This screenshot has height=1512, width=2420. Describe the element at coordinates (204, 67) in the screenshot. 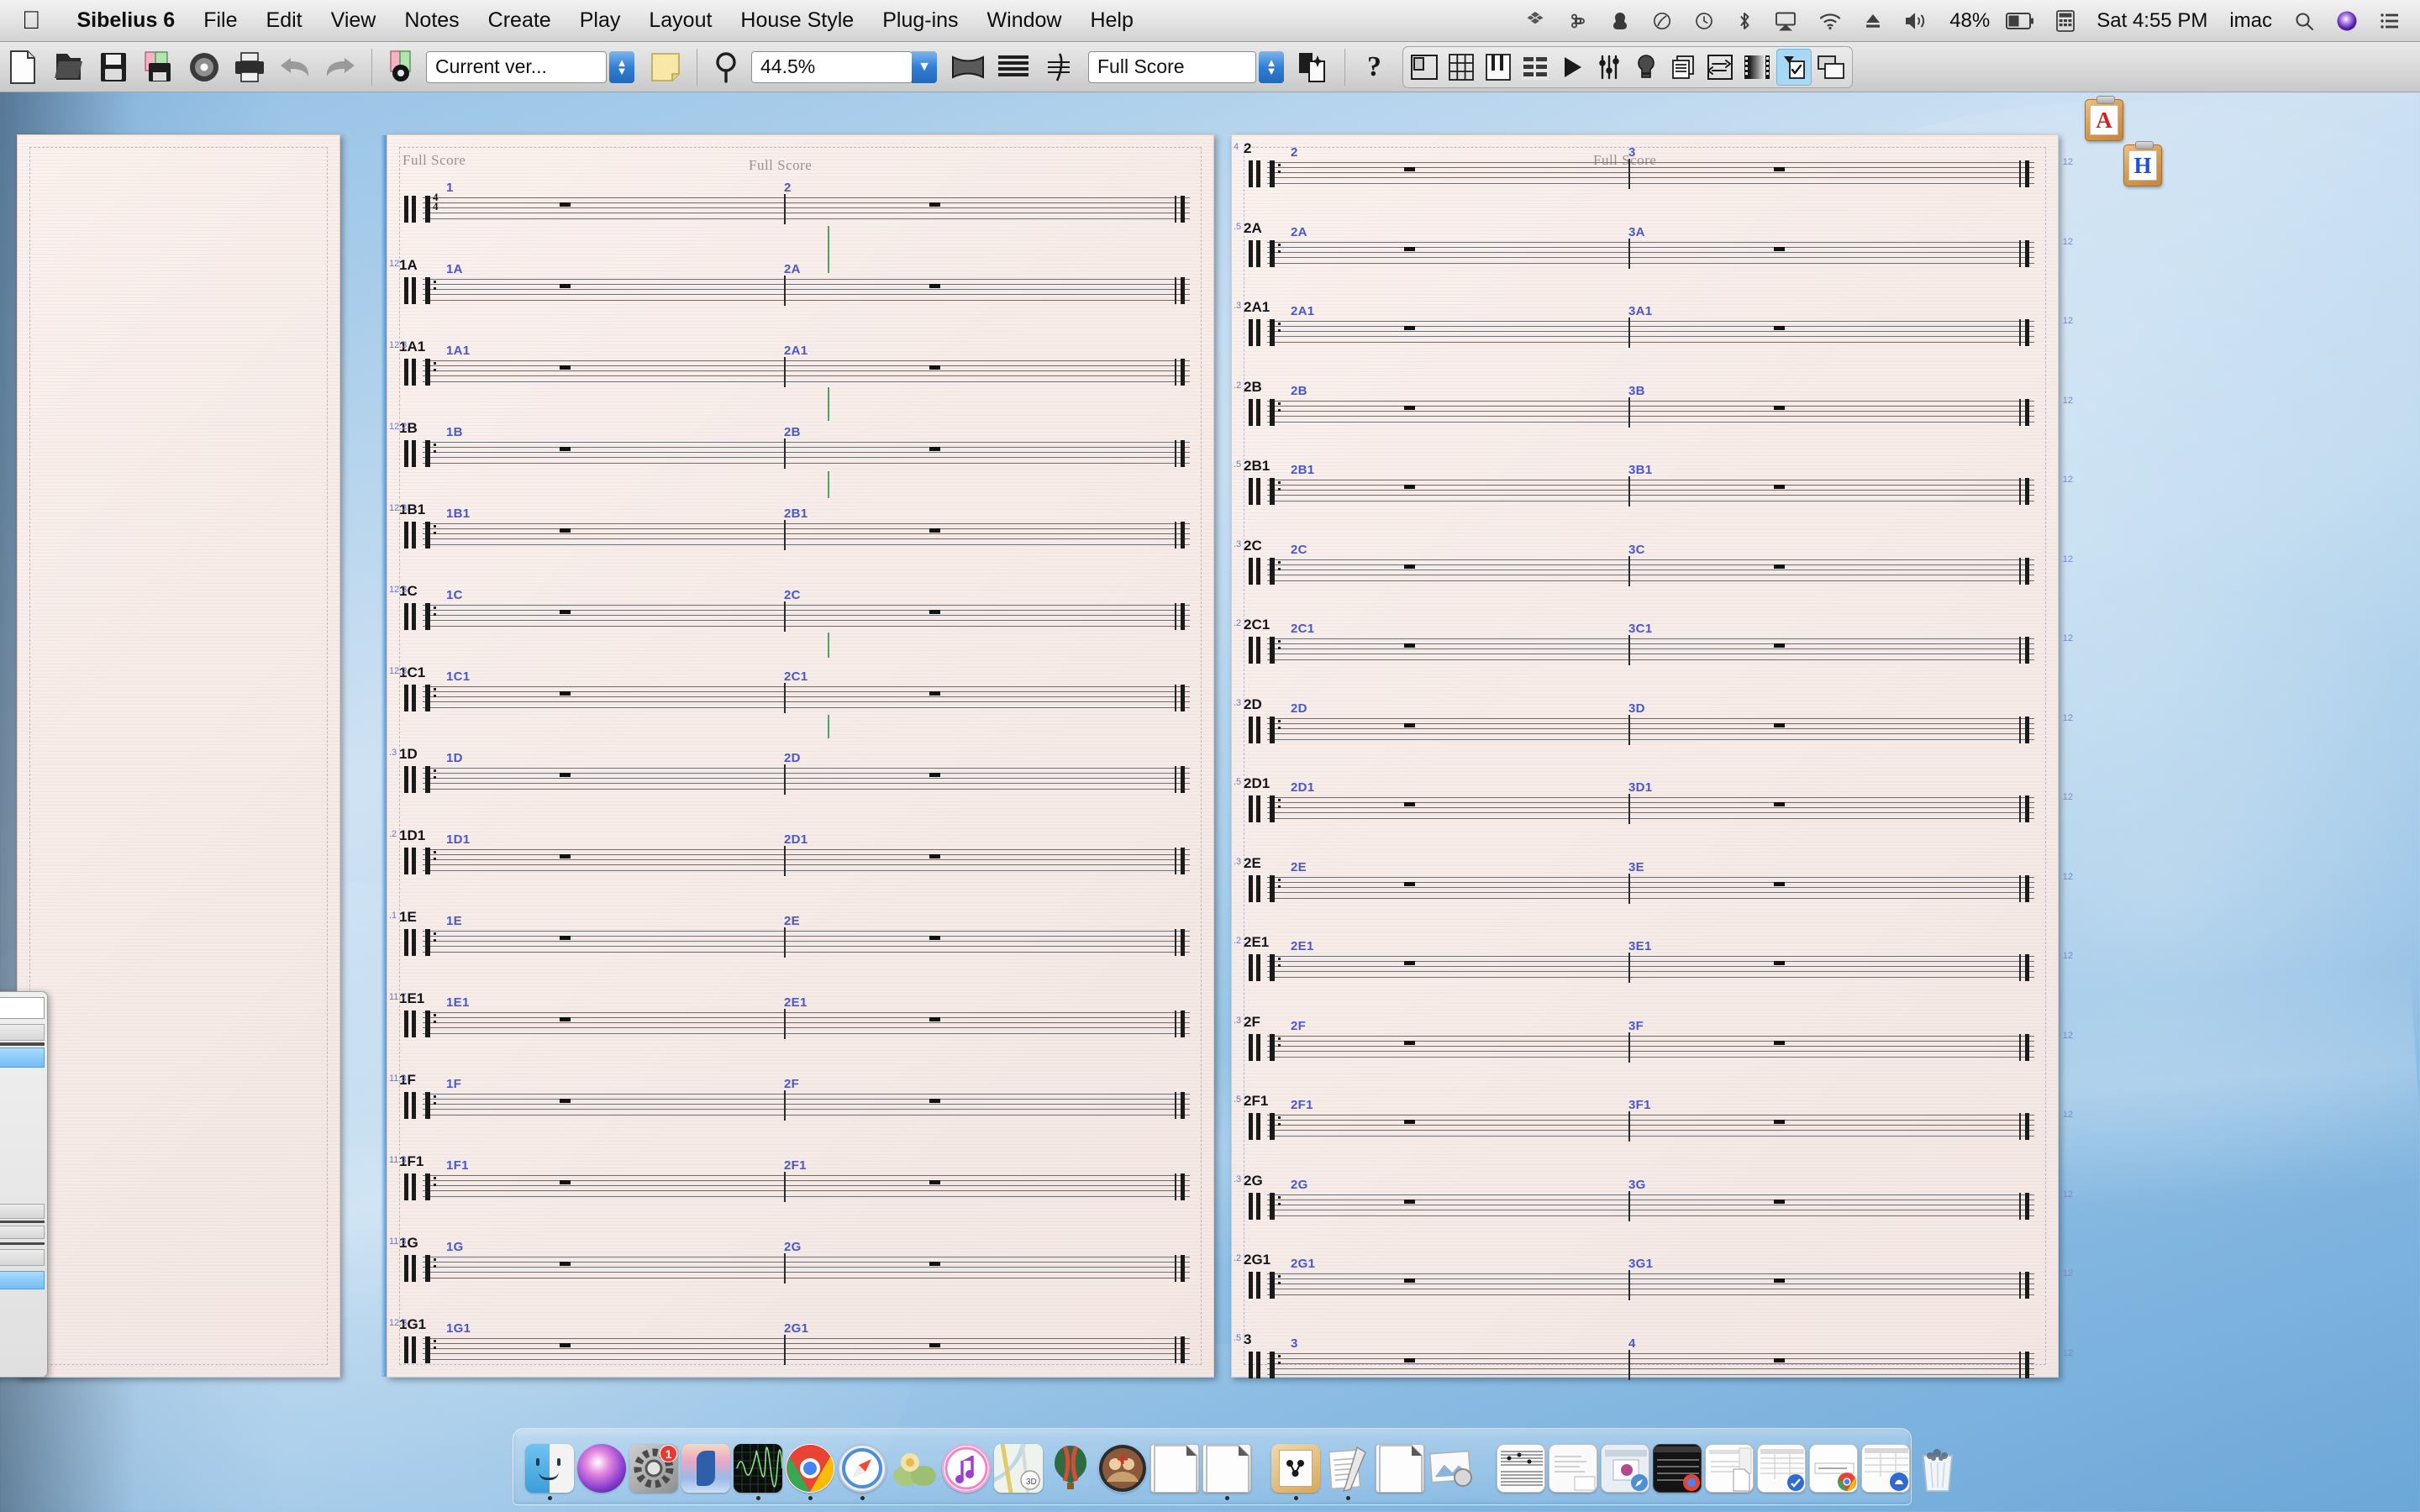

I see `cd-icon` at that location.